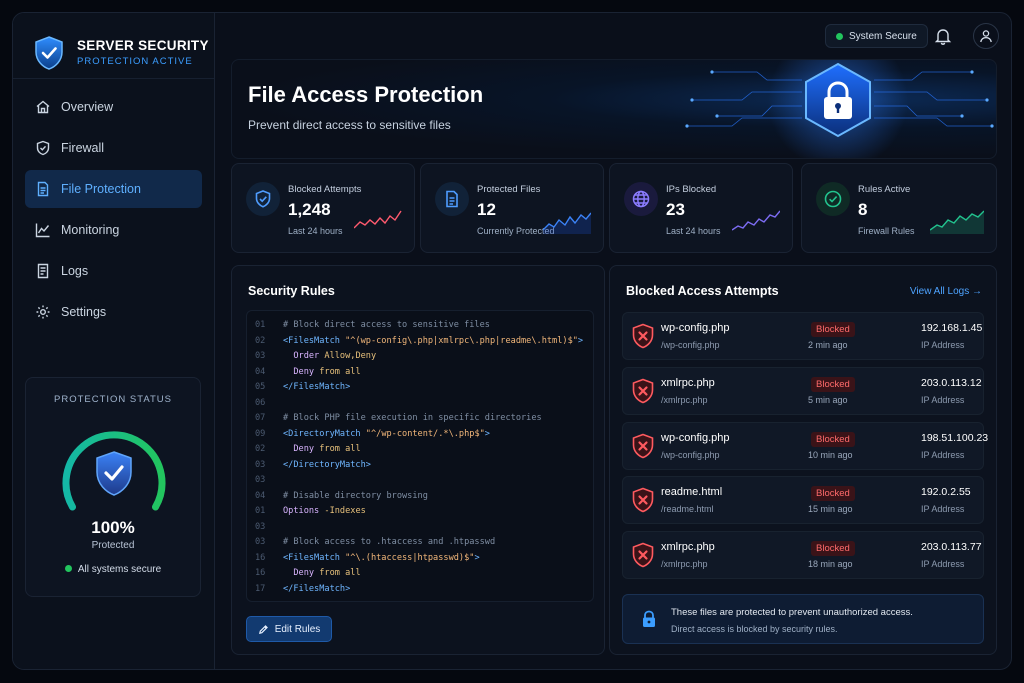 This screenshot has height=683, width=1024. What do you see at coordinates (113, 46) in the screenshot?
I see `brand: SERVER SECURITY PROTECTION ACTIVE` at bounding box center [113, 46].